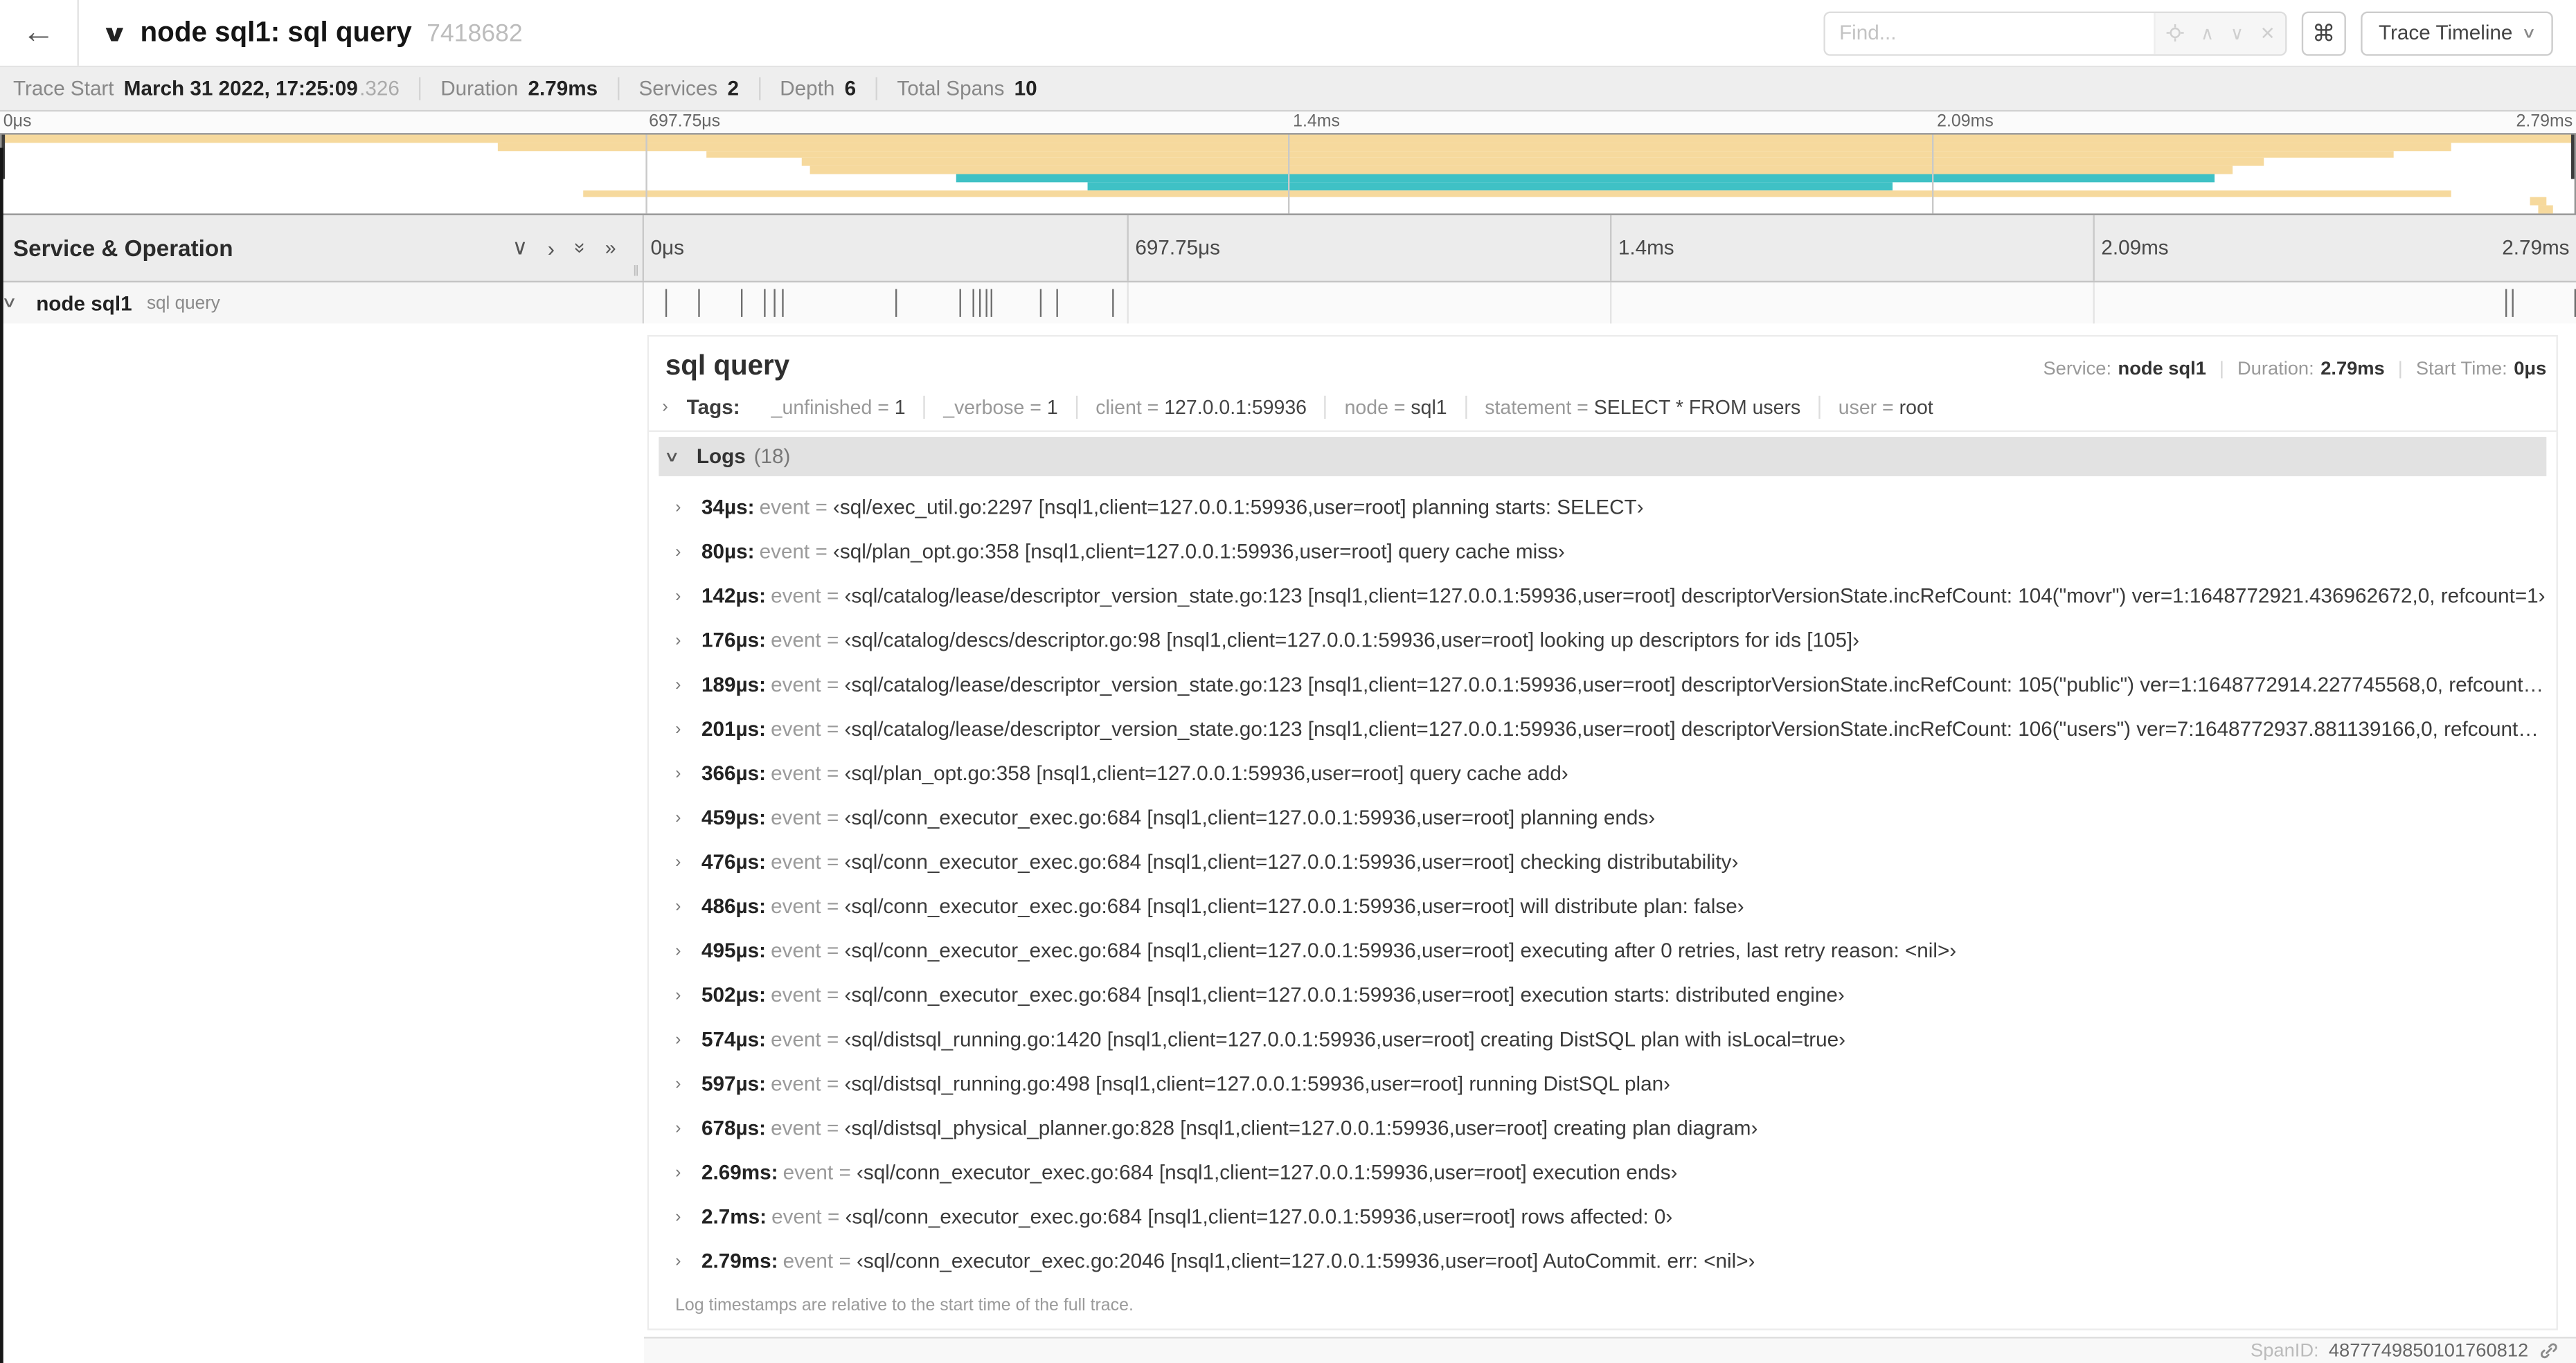 The image size is (2576, 1363). I want to click on keyboard-shortcuts-button: ⌘, so click(2324, 32).